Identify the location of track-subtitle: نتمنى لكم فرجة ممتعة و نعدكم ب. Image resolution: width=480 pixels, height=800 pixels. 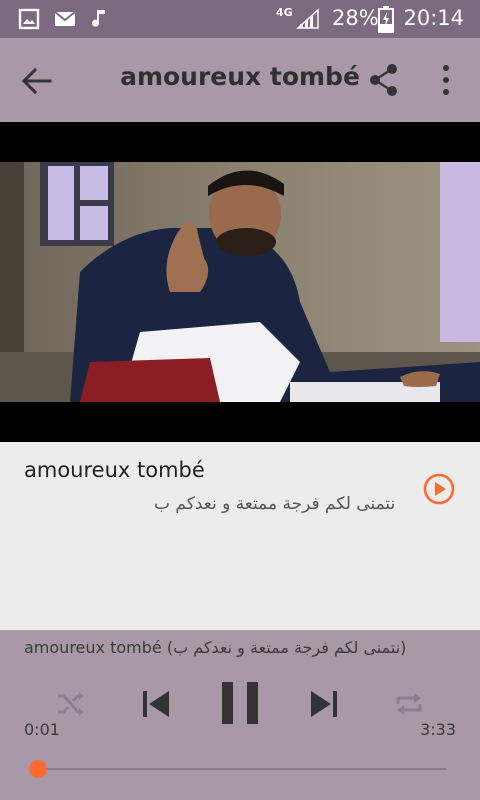
(275, 504).